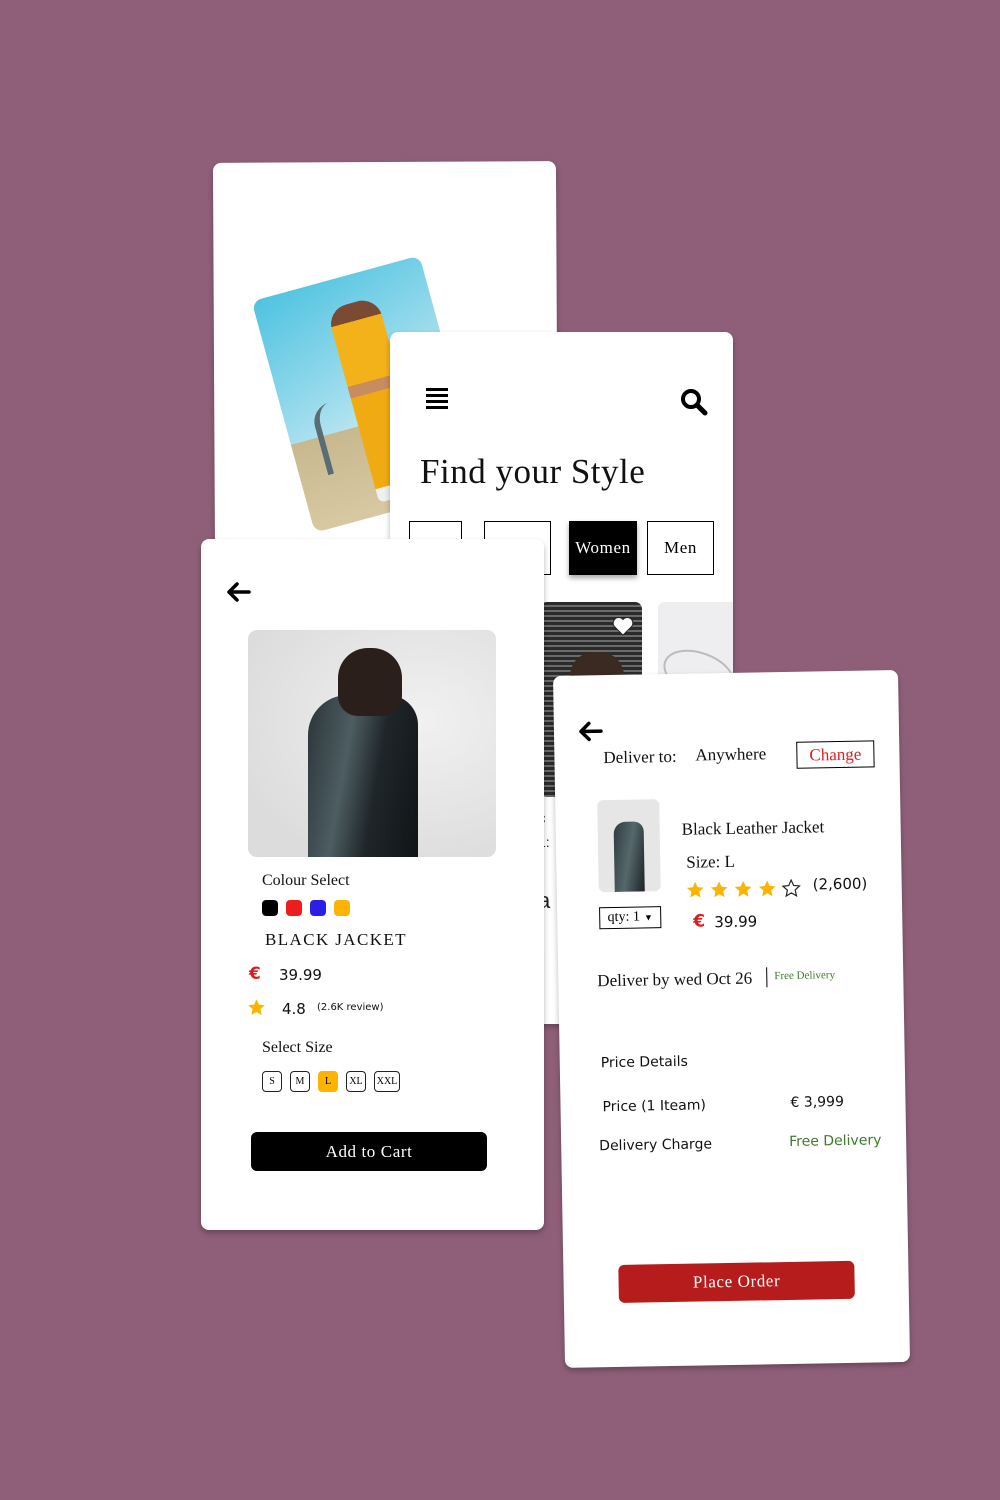 The height and width of the screenshot is (1500, 1000). I want to click on colour-select-label: Colour Select, so click(306, 880).